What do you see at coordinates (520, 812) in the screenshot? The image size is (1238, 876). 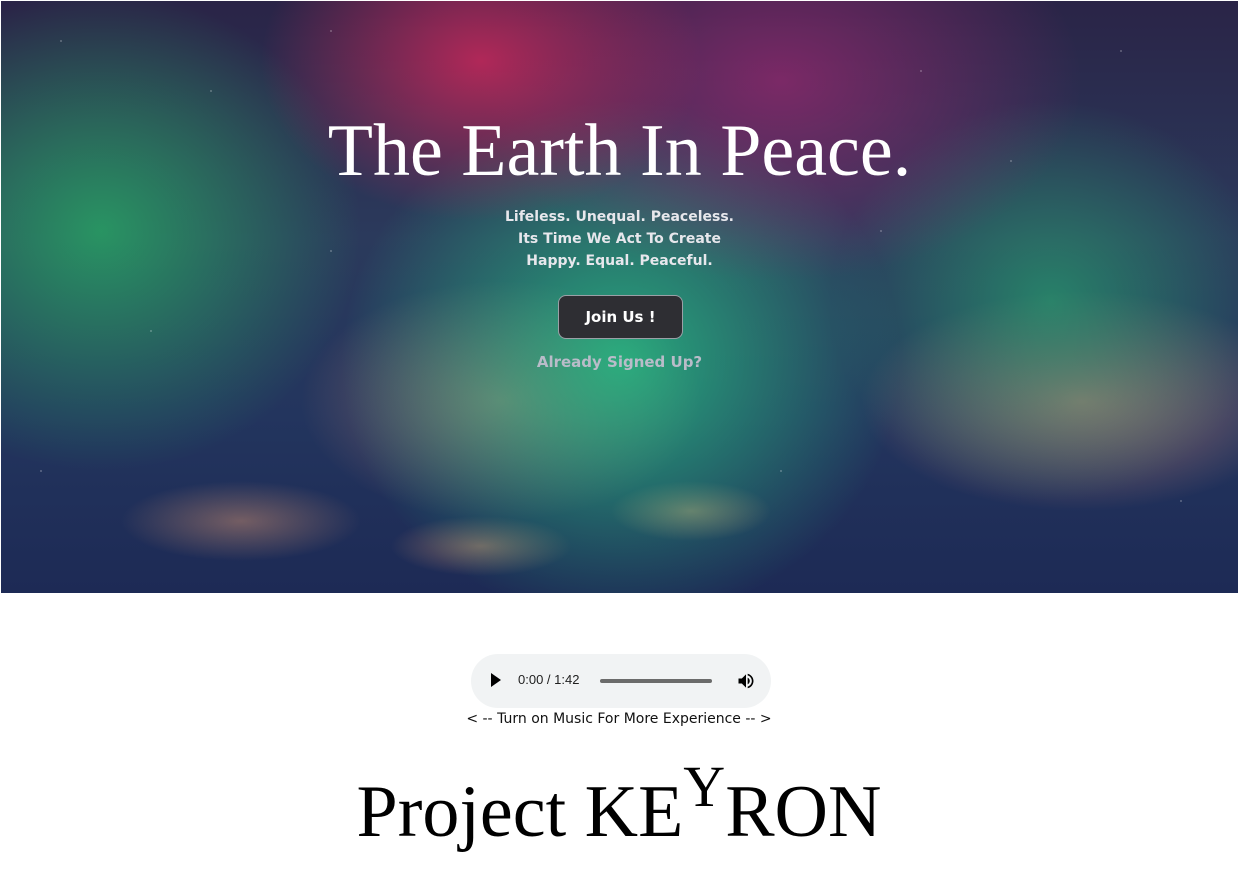 I see `brand-part-1: Project KE` at bounding box center [520, 812].